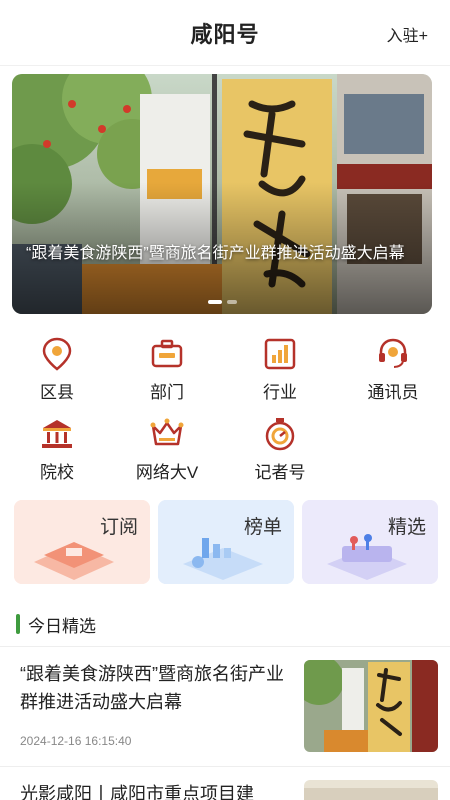 This screenshot has width=450, height=800. What do you see at coordinates (167, 354) in the screenshot?
I see `briefcase-icon` at bounding box center [167, 354].